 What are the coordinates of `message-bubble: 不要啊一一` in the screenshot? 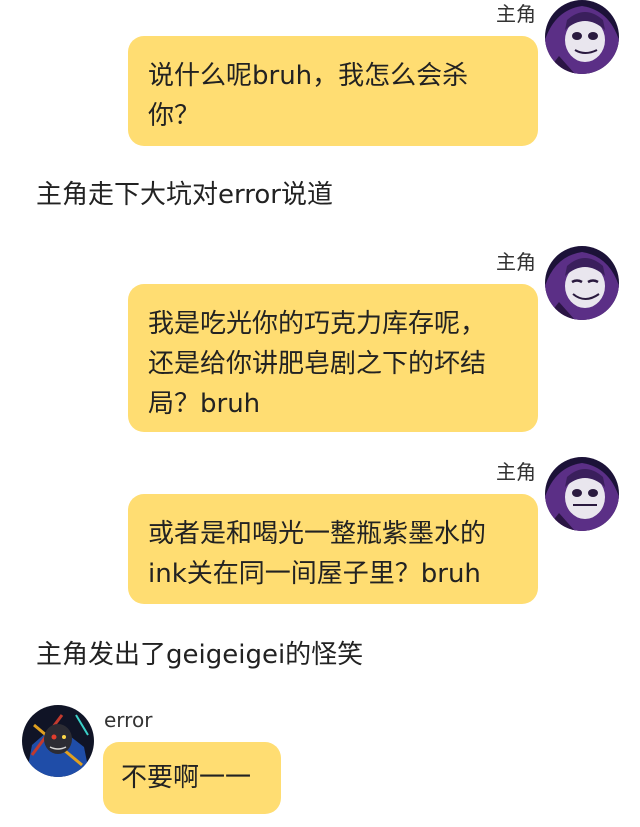 It's located at (192, 778).